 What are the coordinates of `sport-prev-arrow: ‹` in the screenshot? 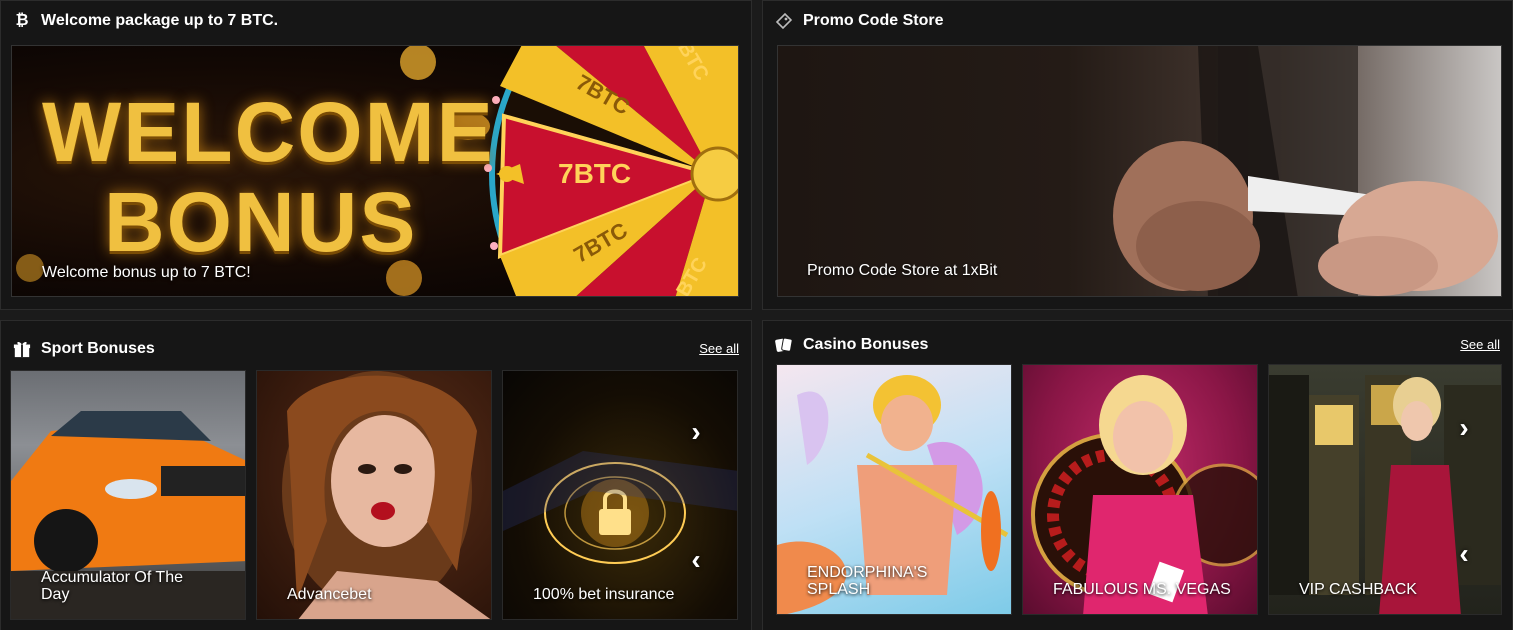 It's located at (696, 559).